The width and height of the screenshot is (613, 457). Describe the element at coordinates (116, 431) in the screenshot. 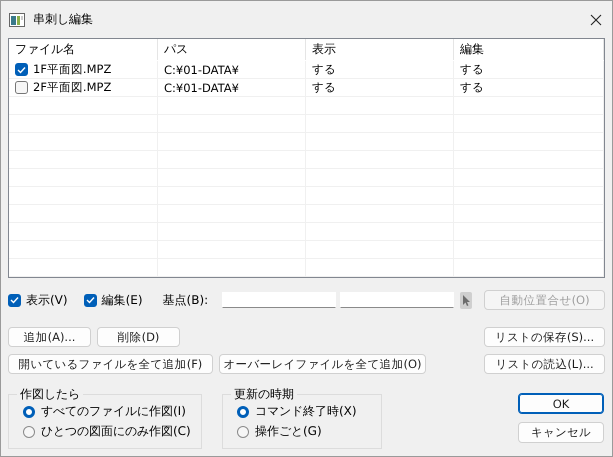

I see `radio-label: ひとつの図面にのみ作図(C)` at that location.